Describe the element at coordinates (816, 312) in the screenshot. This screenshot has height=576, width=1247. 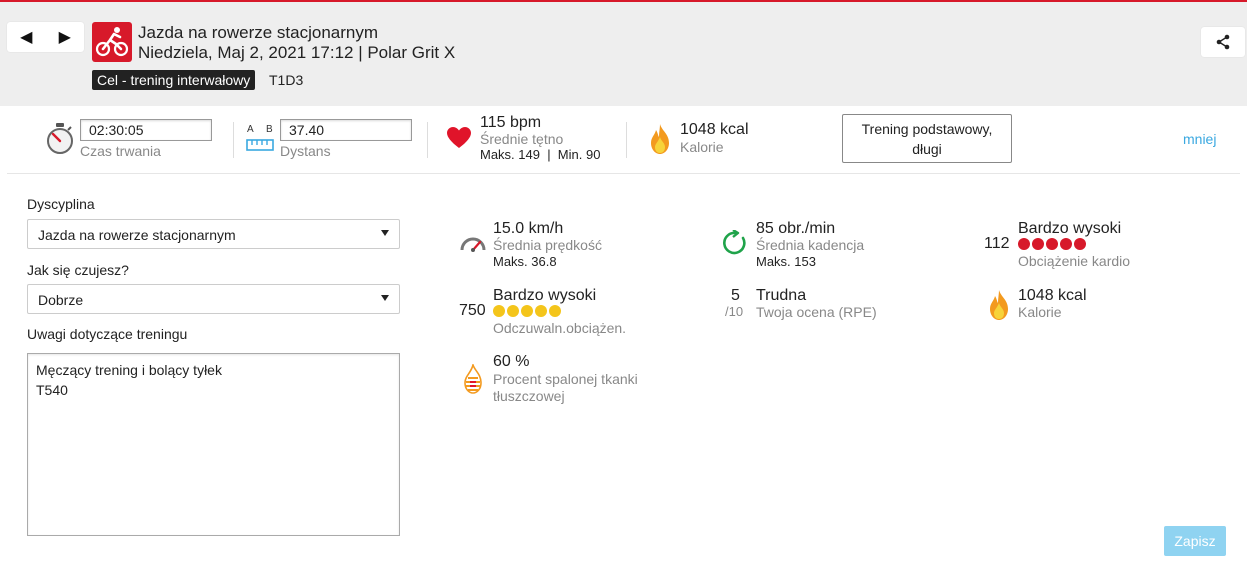
I see `rpe-label: Twoja ocena (RPE)` at that location.